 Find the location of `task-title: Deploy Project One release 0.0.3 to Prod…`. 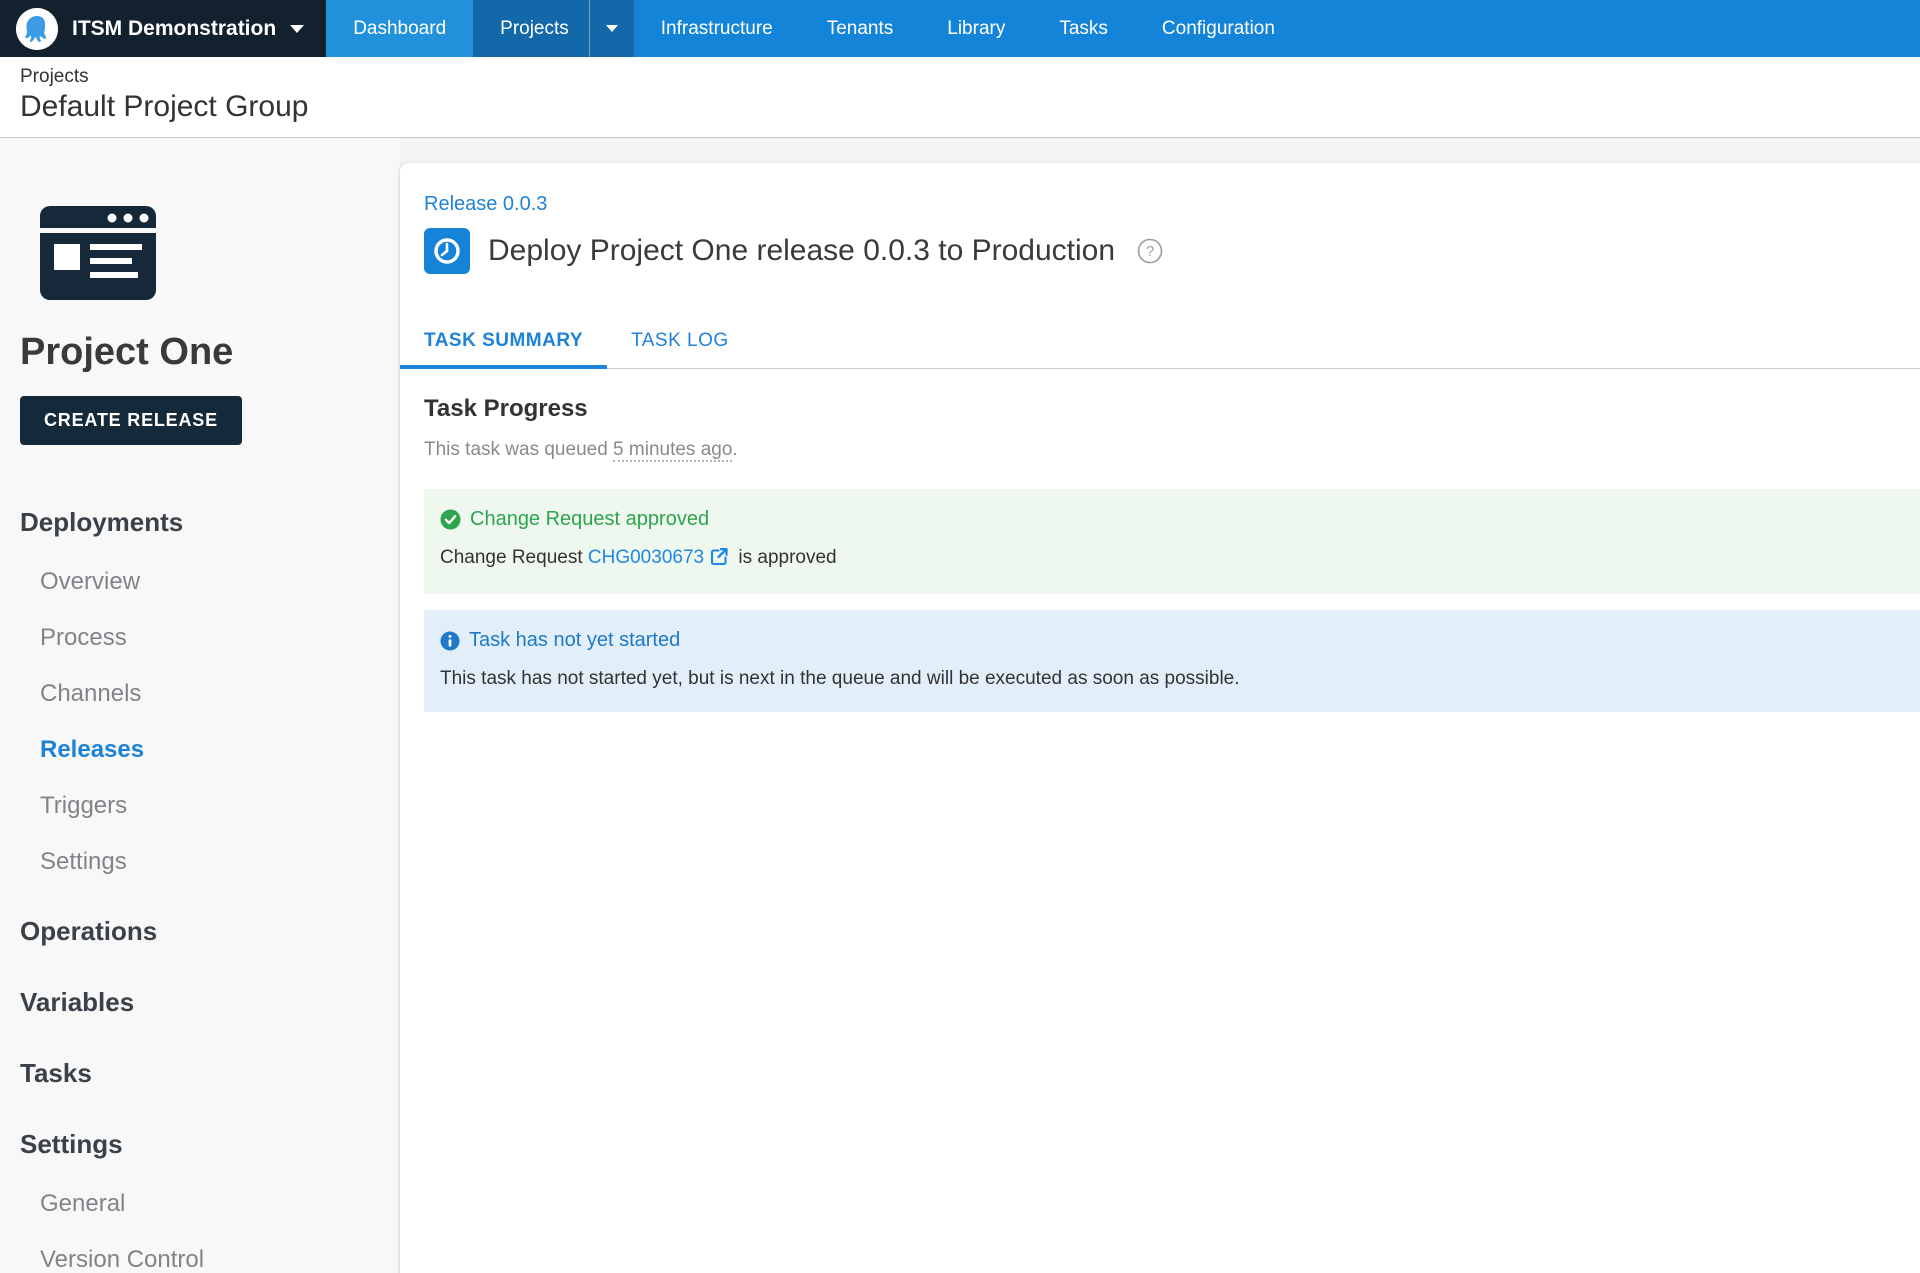

task-title: Deploy Project One release 0.0.3 to Prod… is located at coordinates (802, 250).